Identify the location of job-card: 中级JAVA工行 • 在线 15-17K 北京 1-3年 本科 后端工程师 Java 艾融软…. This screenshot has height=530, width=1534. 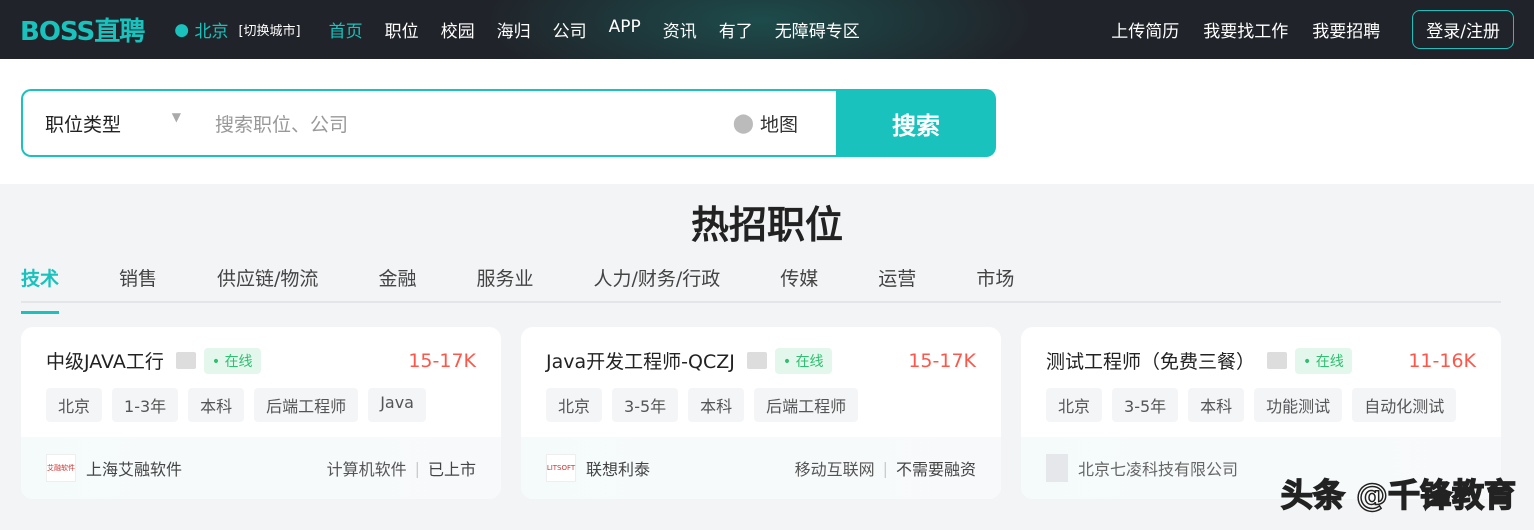
(261, 413).